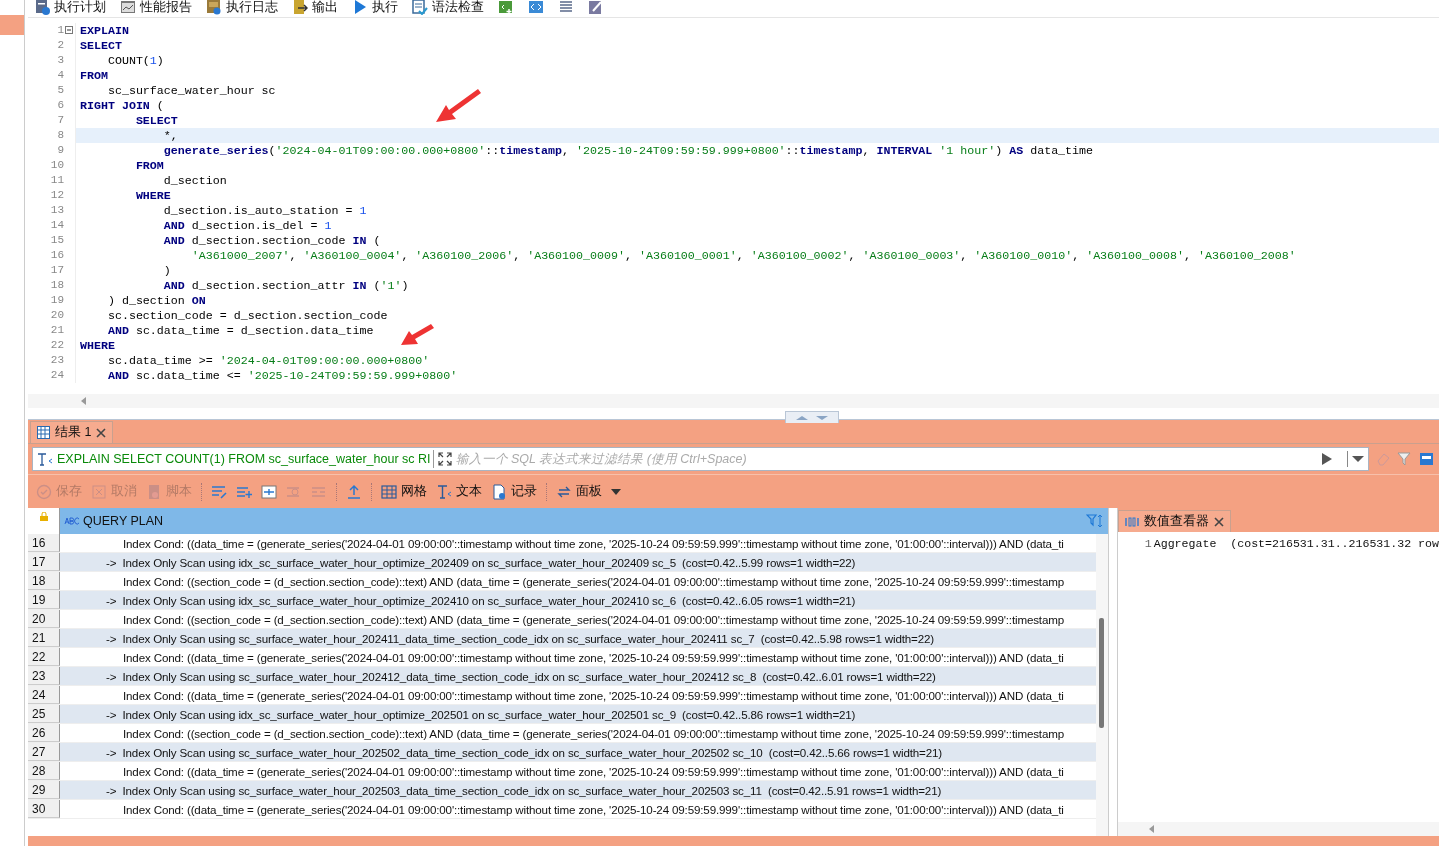 Image resolution: width=1439 pixels, height=846 pixels. I want to click on row-edit-button, so click(219, 491).